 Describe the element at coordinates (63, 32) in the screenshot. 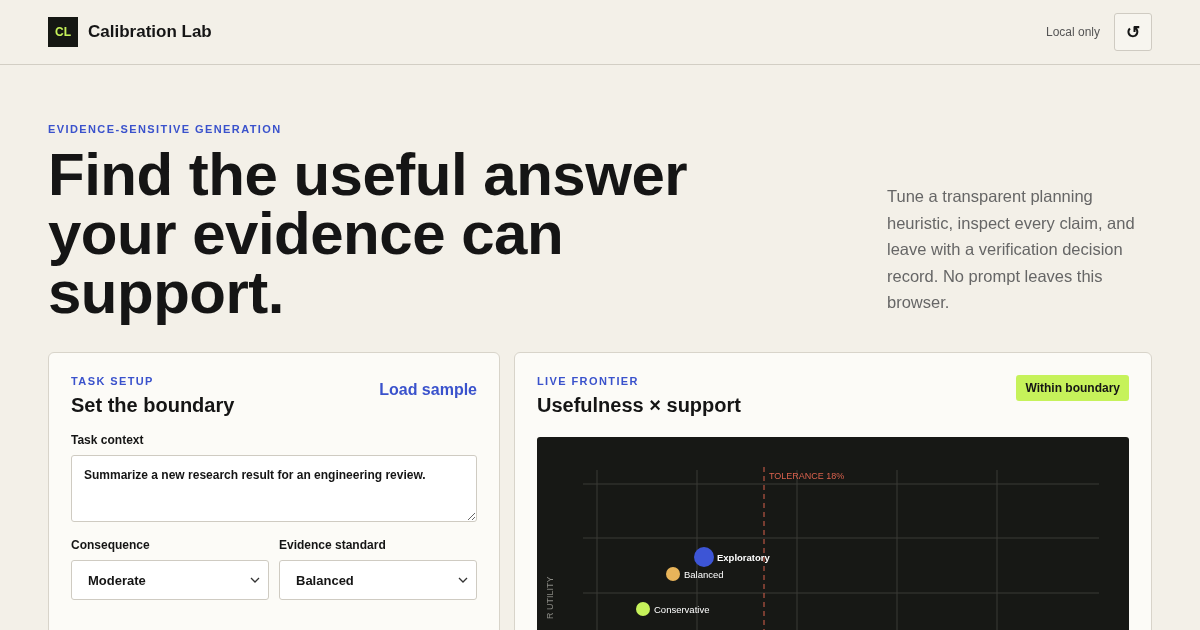

I see `logo: CL` at that location.